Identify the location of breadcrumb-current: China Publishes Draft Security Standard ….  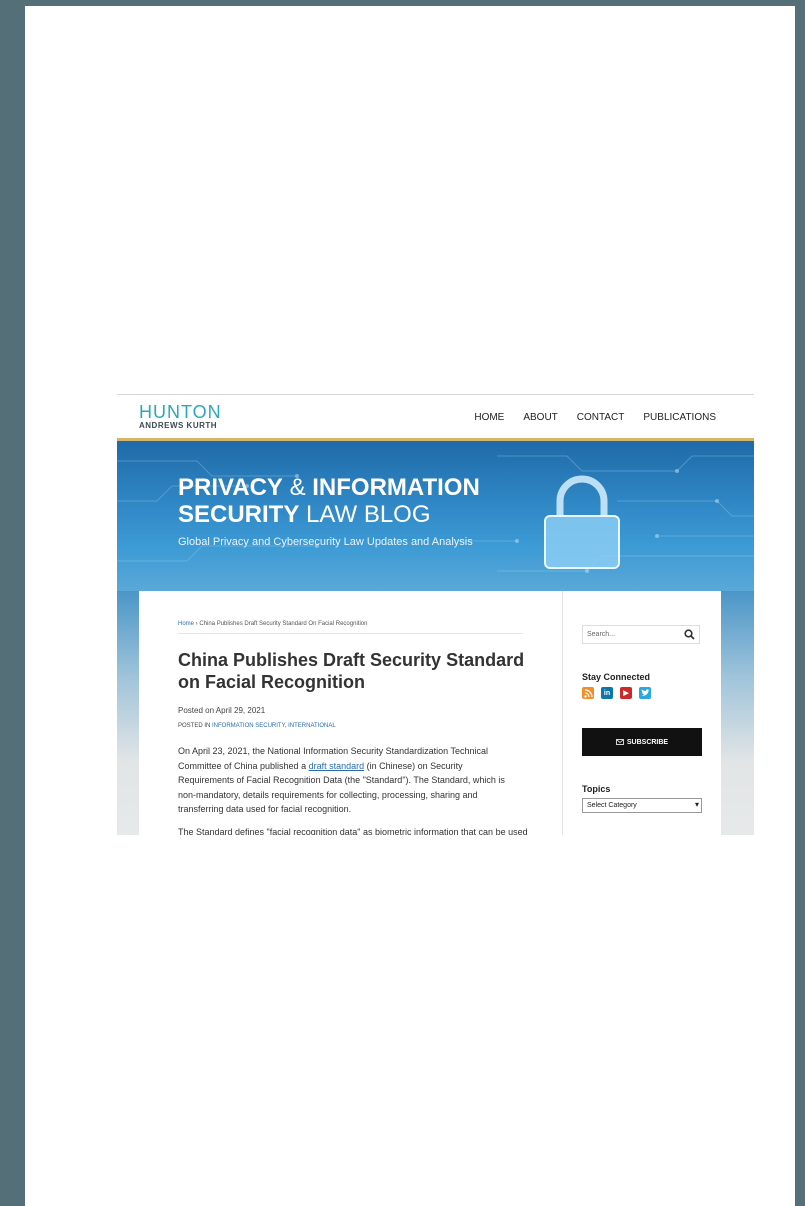
(283, 624).